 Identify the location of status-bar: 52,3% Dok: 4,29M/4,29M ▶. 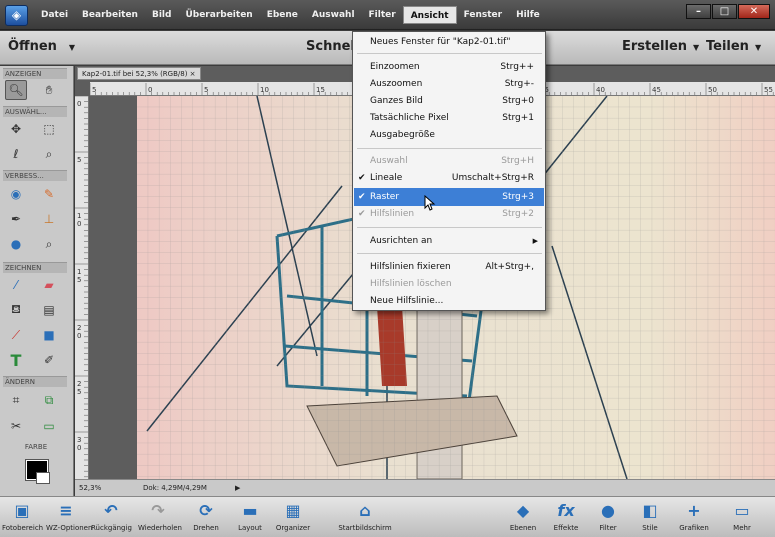
(425, 487).